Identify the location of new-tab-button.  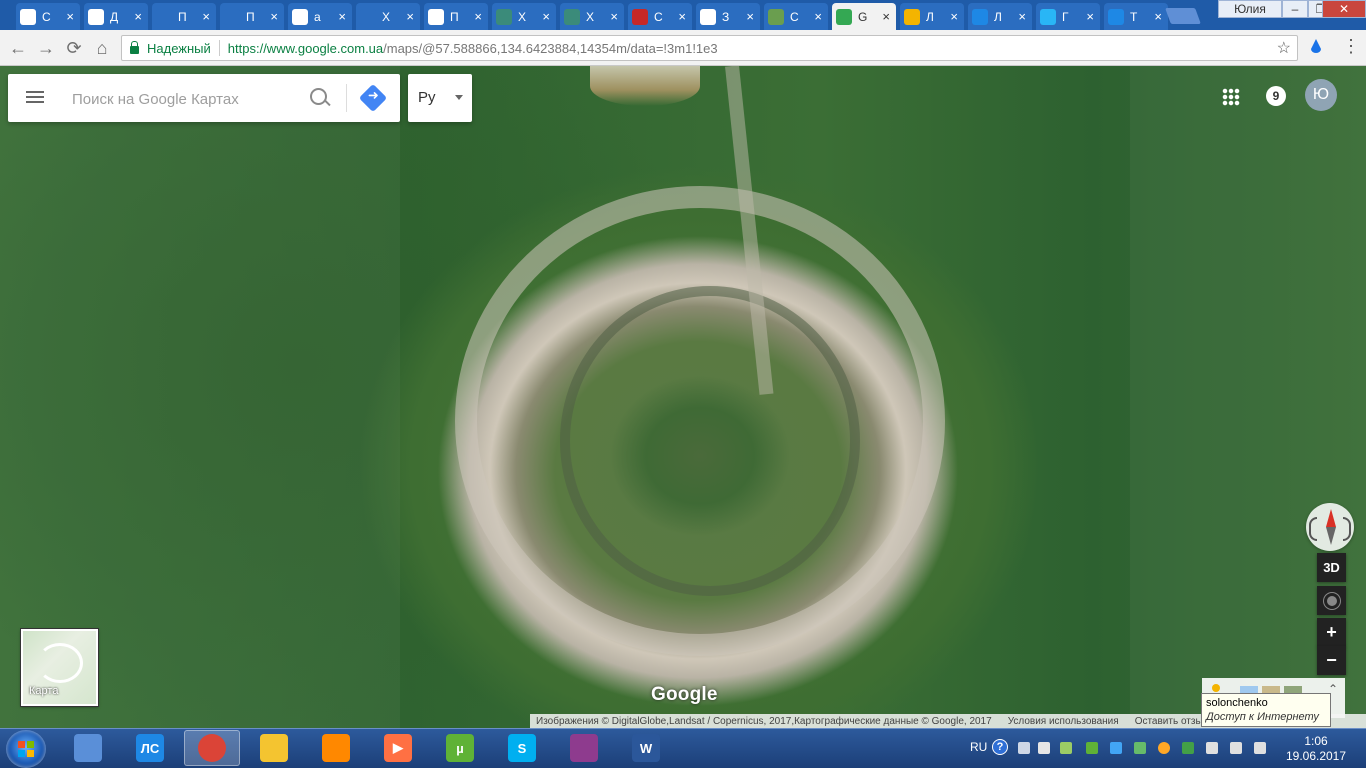
(1183, 16).